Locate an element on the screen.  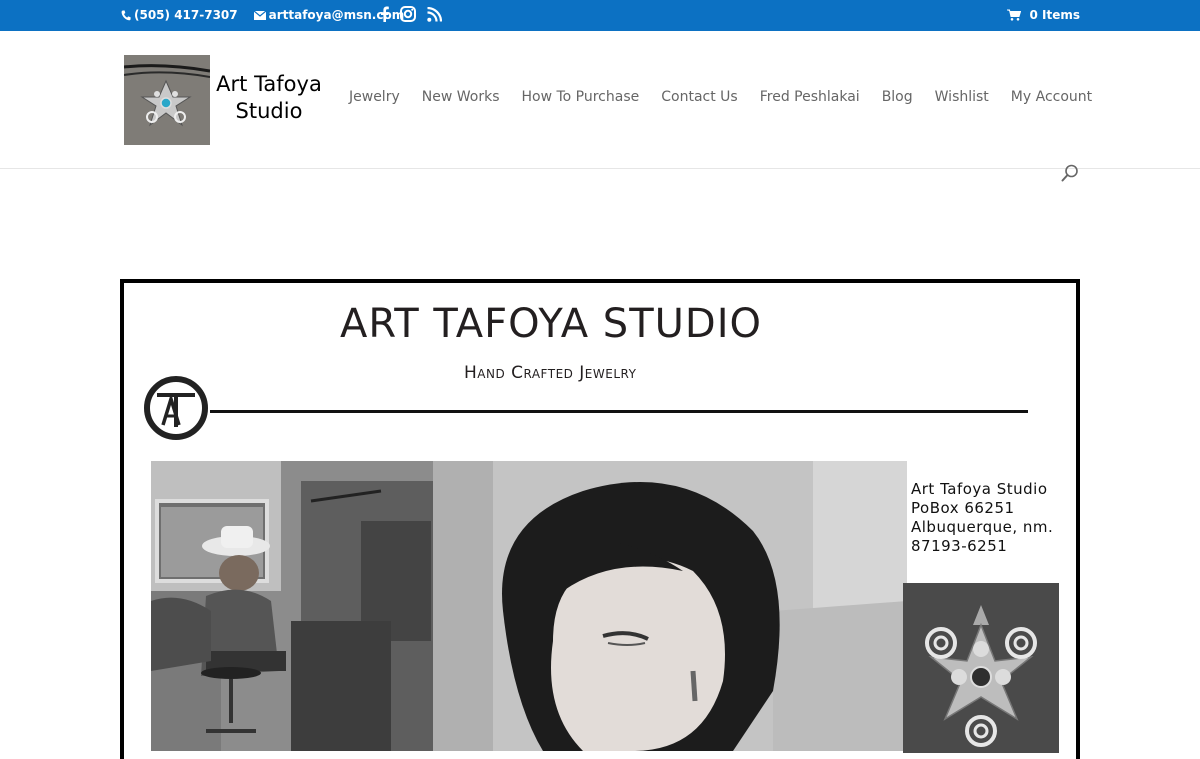
social-links is located at coordinates (416, 14).